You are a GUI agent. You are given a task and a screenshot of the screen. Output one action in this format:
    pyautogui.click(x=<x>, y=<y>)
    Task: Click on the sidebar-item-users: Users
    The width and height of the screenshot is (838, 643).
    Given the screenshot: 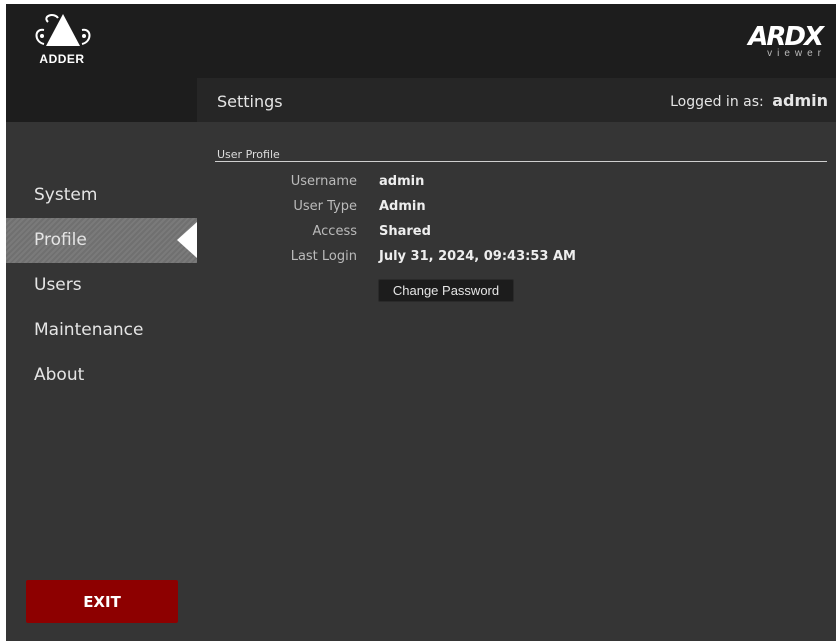 What is the action you would take?
    pyautogui.click(x=101, y=285)
    